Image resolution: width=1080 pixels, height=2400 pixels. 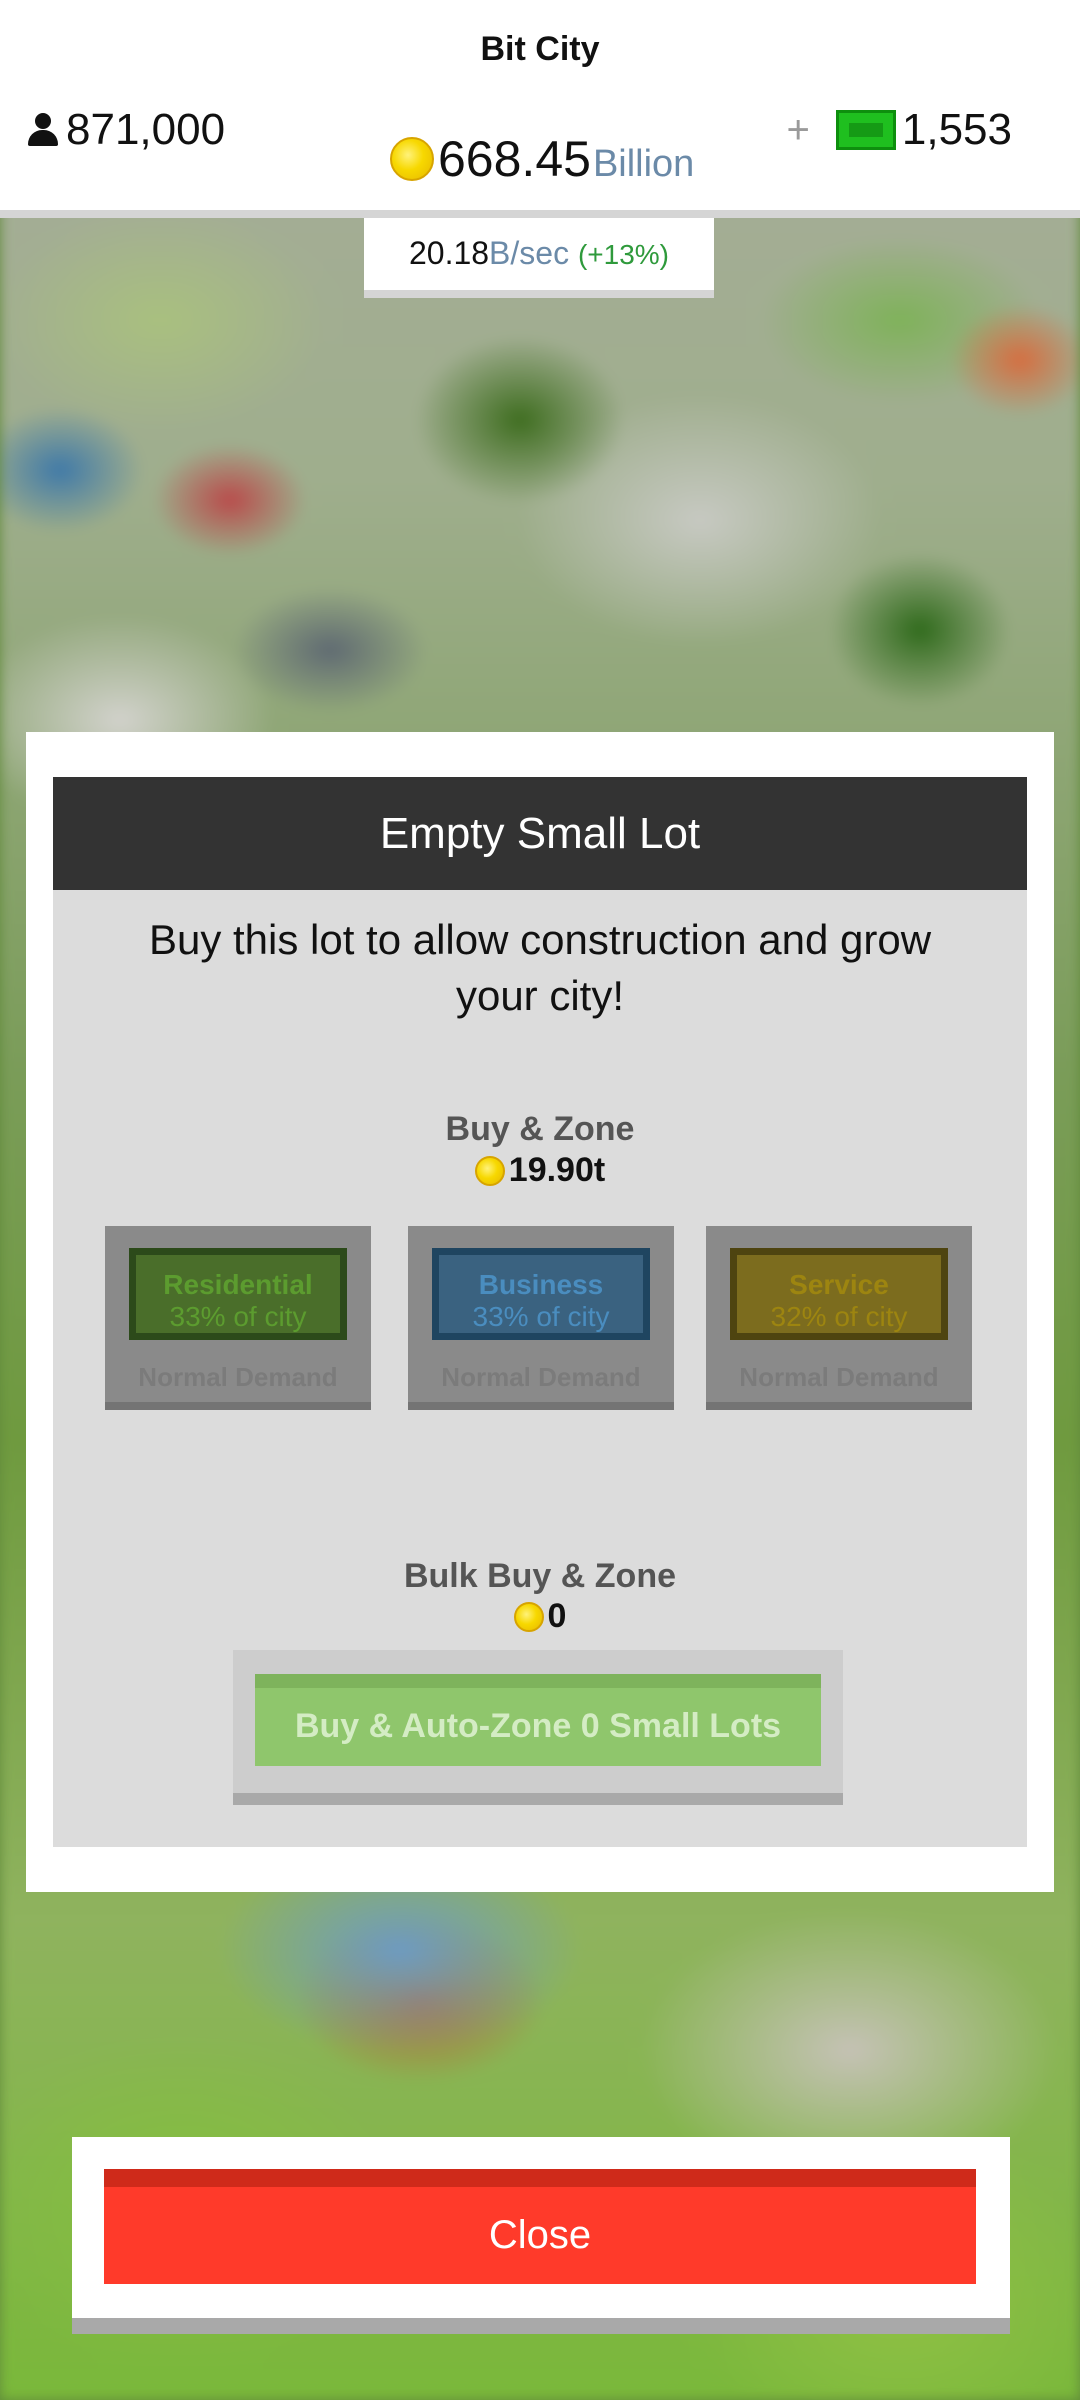 I want to click on rate-unit: B/sec, so click(x=529, y=253).